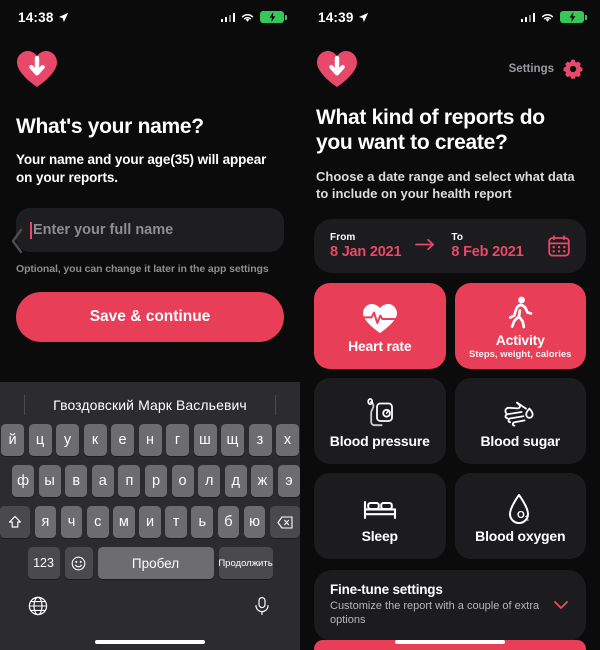 The image size is (600, 650). Describe the element at coordinates (520, 325) in the screenshot. I see `tile-activity: Activity Steps, weight, calories` at that location.